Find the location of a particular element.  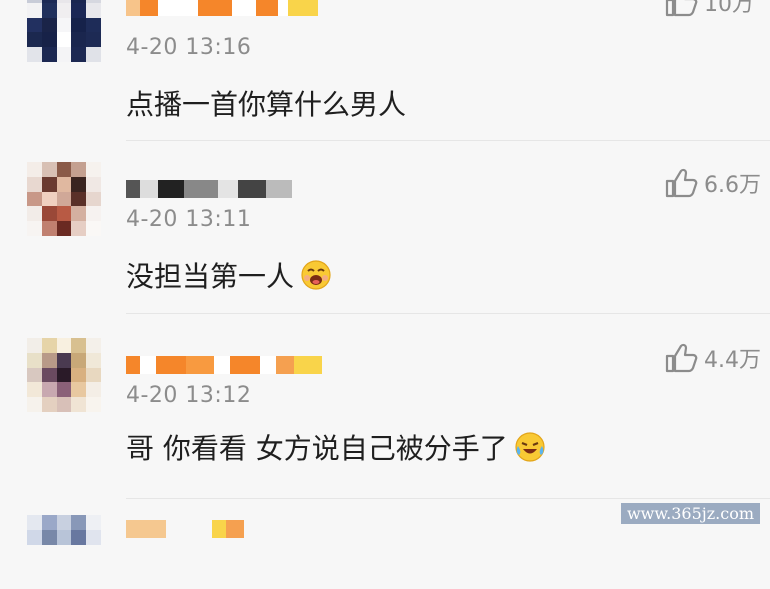

comment-text: 没担当第一人 is located at coordinates (229, 276).